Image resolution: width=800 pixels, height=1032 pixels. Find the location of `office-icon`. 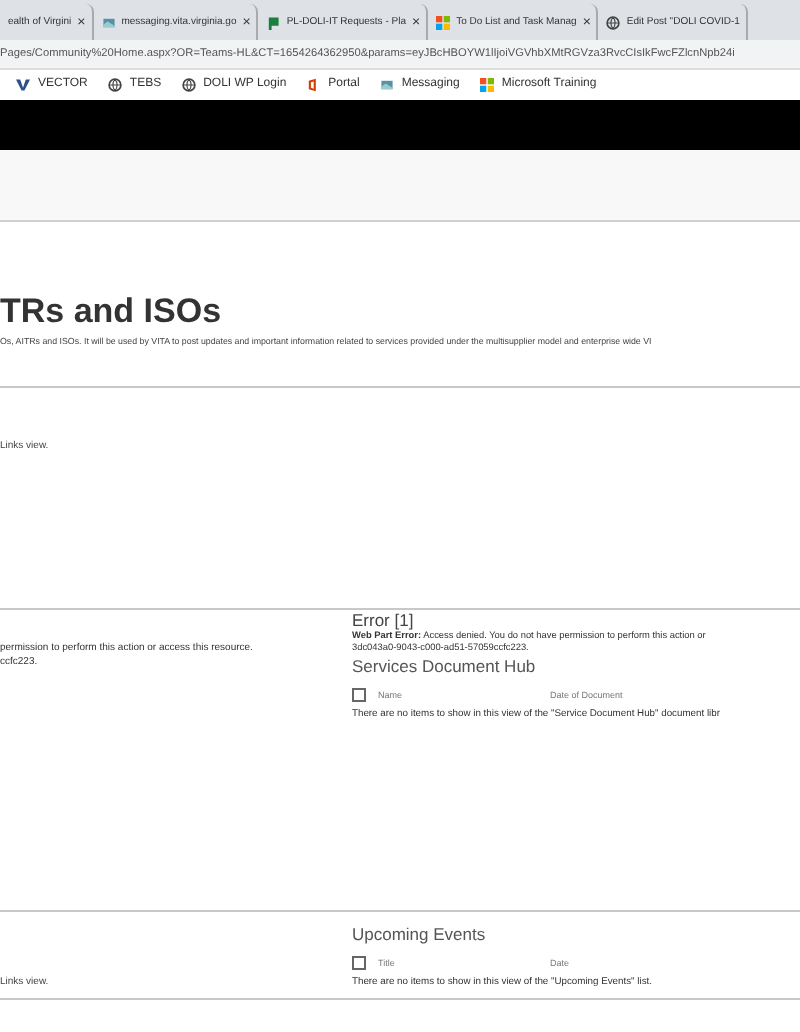

office-icon is located at coordinates (313, 84).